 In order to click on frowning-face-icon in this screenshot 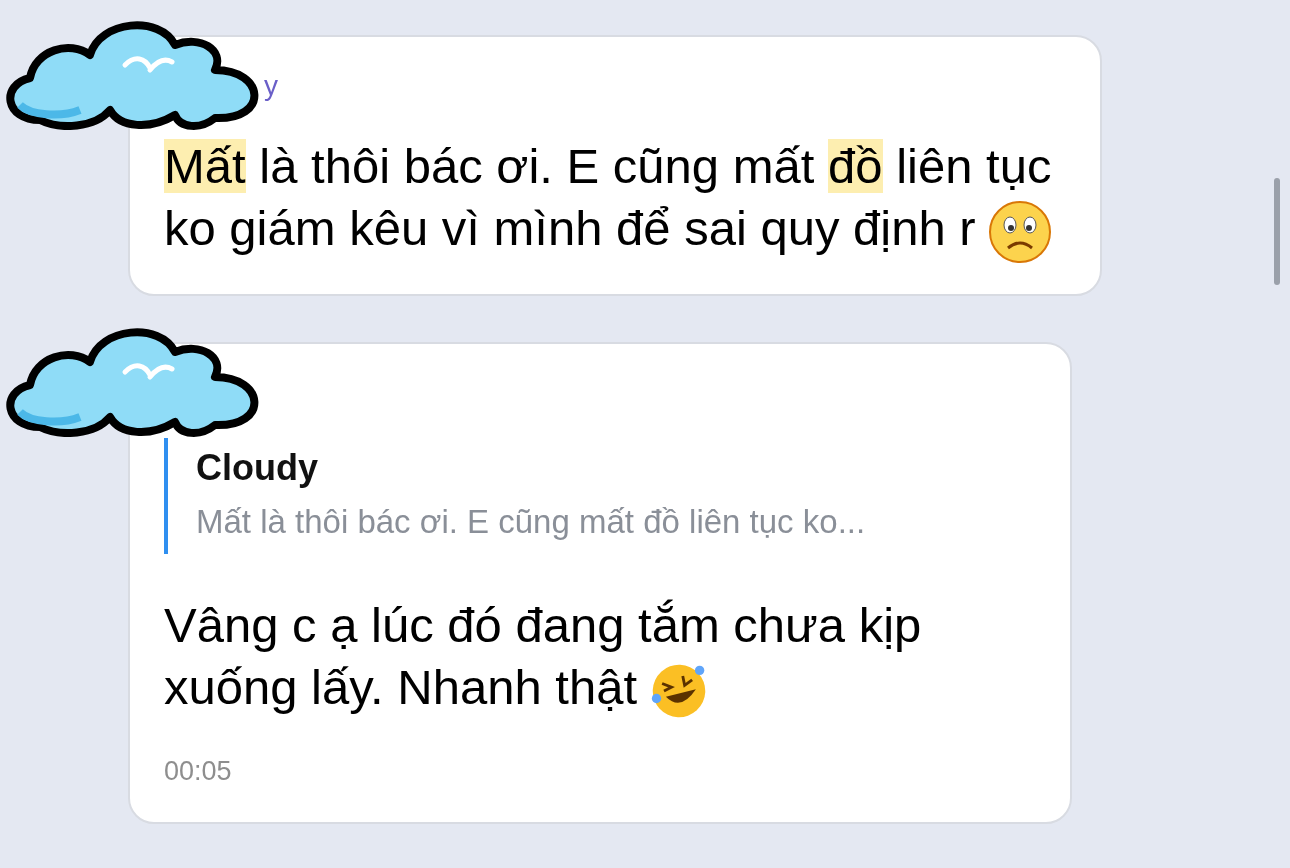, I will do `click(1019, 232)`.